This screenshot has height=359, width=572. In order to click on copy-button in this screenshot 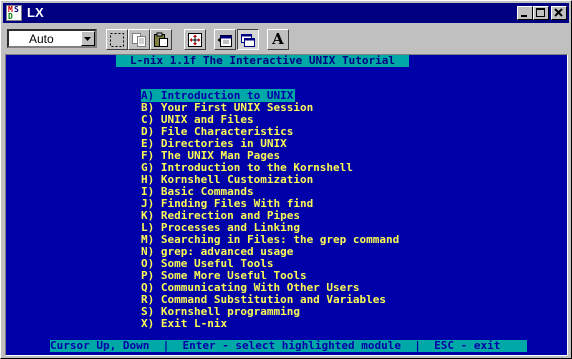, I will do `click(139, 39)`.